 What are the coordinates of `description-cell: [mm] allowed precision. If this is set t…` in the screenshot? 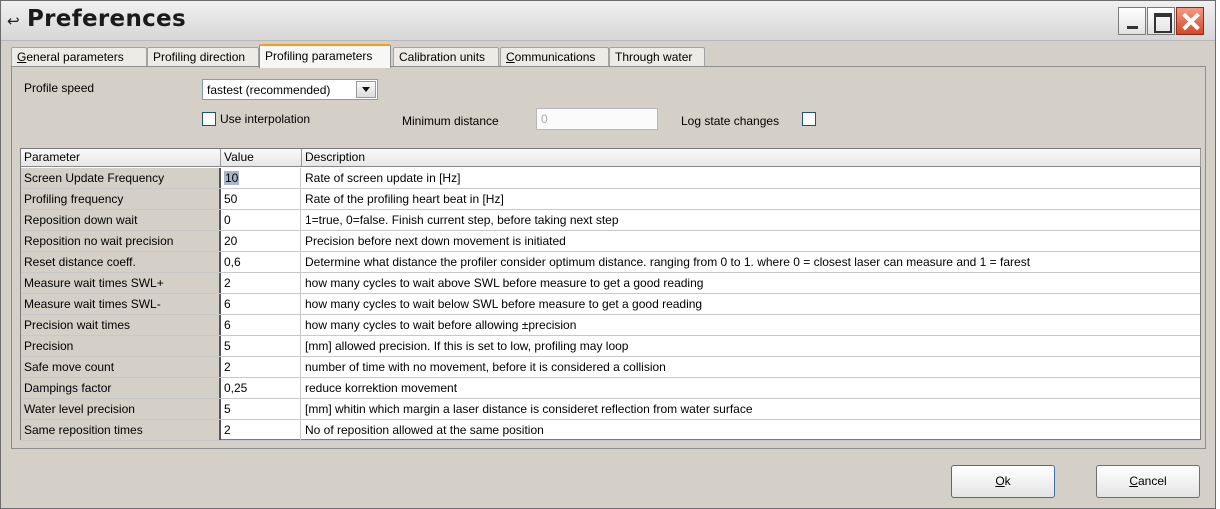 It's located at (467, 346).